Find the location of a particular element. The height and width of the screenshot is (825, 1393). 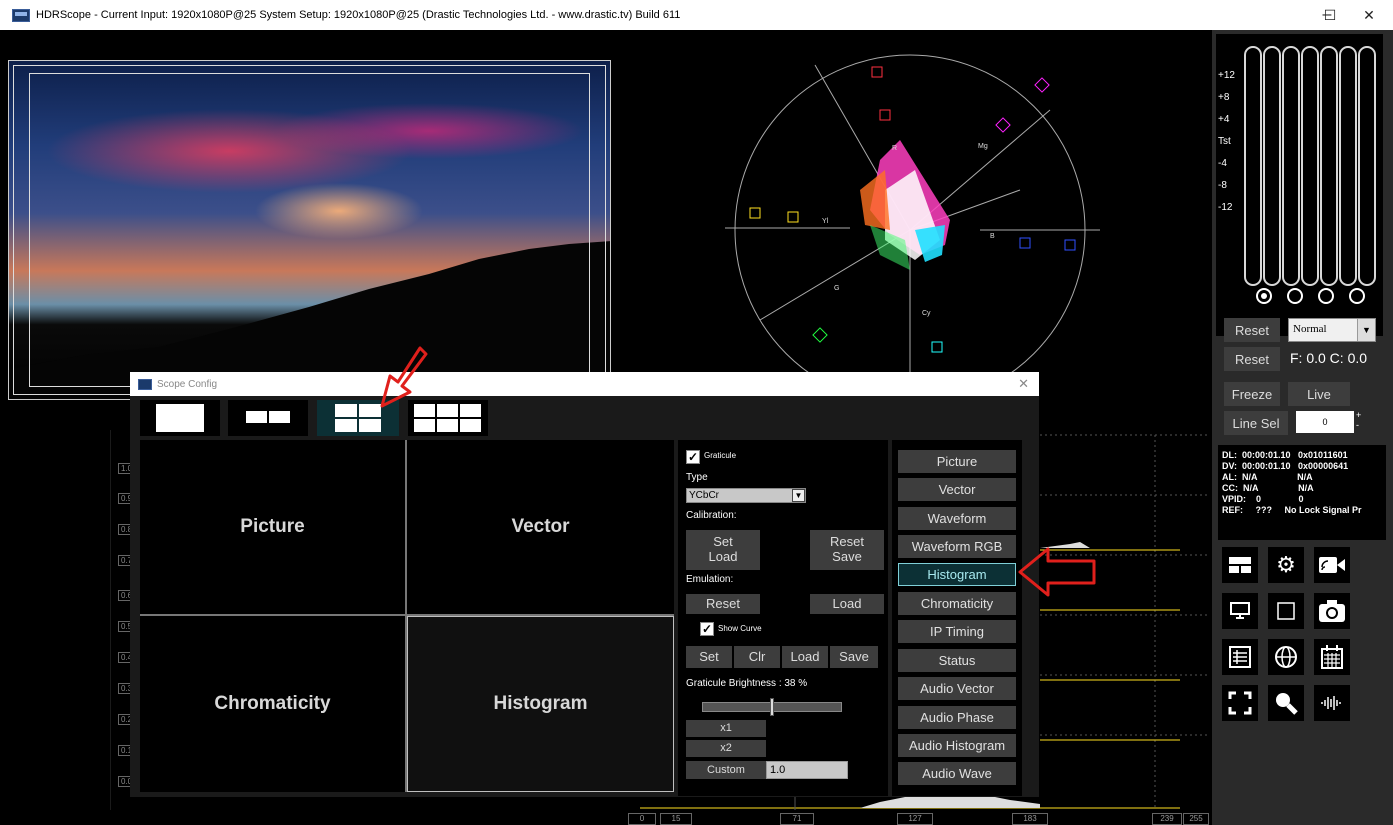

dialog-close-button: ✕ is located at coordinates (1023, 384).